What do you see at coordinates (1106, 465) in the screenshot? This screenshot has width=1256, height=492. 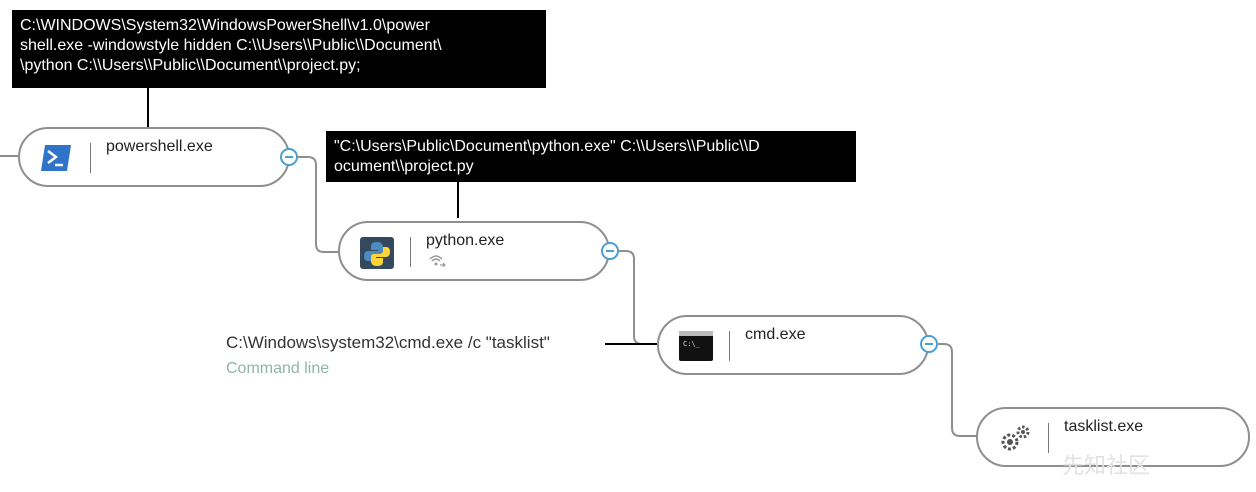 I see `watermark: 先知社区` at bounding box center [1106, 465].